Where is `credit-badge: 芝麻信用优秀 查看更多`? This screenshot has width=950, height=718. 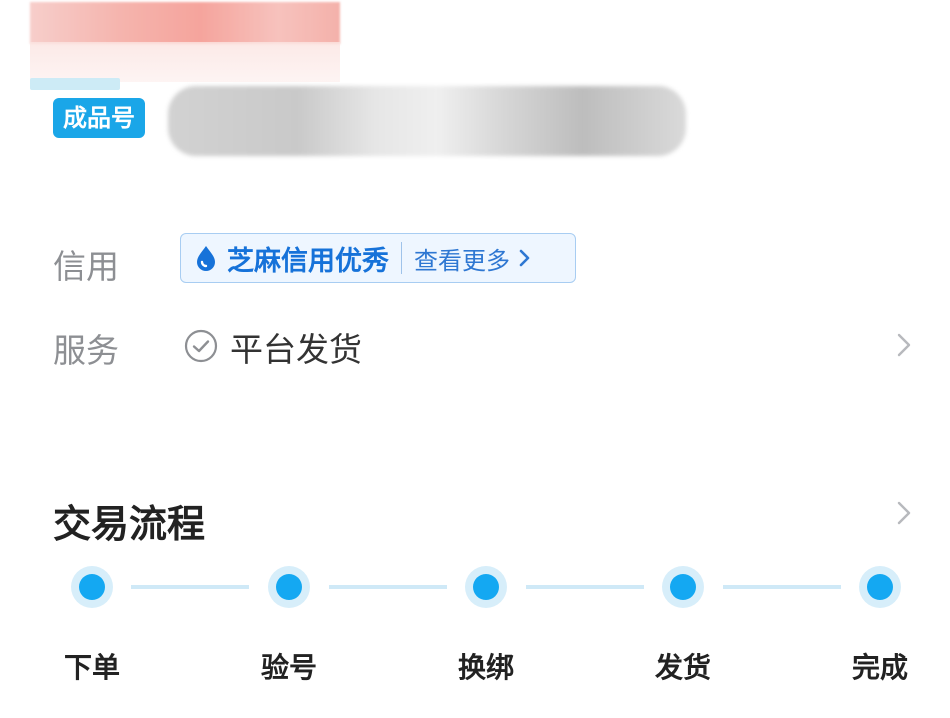 credit-badge: 芝麻信用优秀 查看更多 is located at coordinates (378, 258).